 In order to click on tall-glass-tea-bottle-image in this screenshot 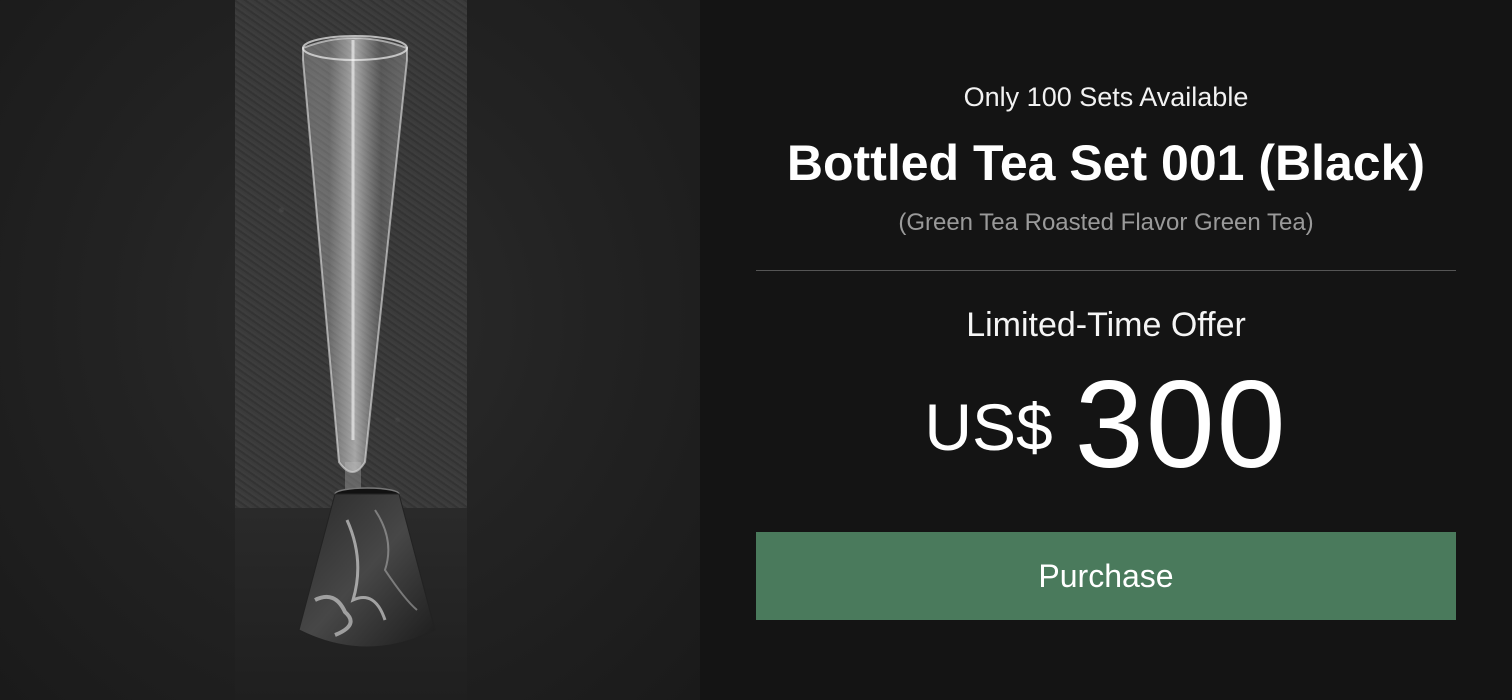, I will do `click(367, 341)`.